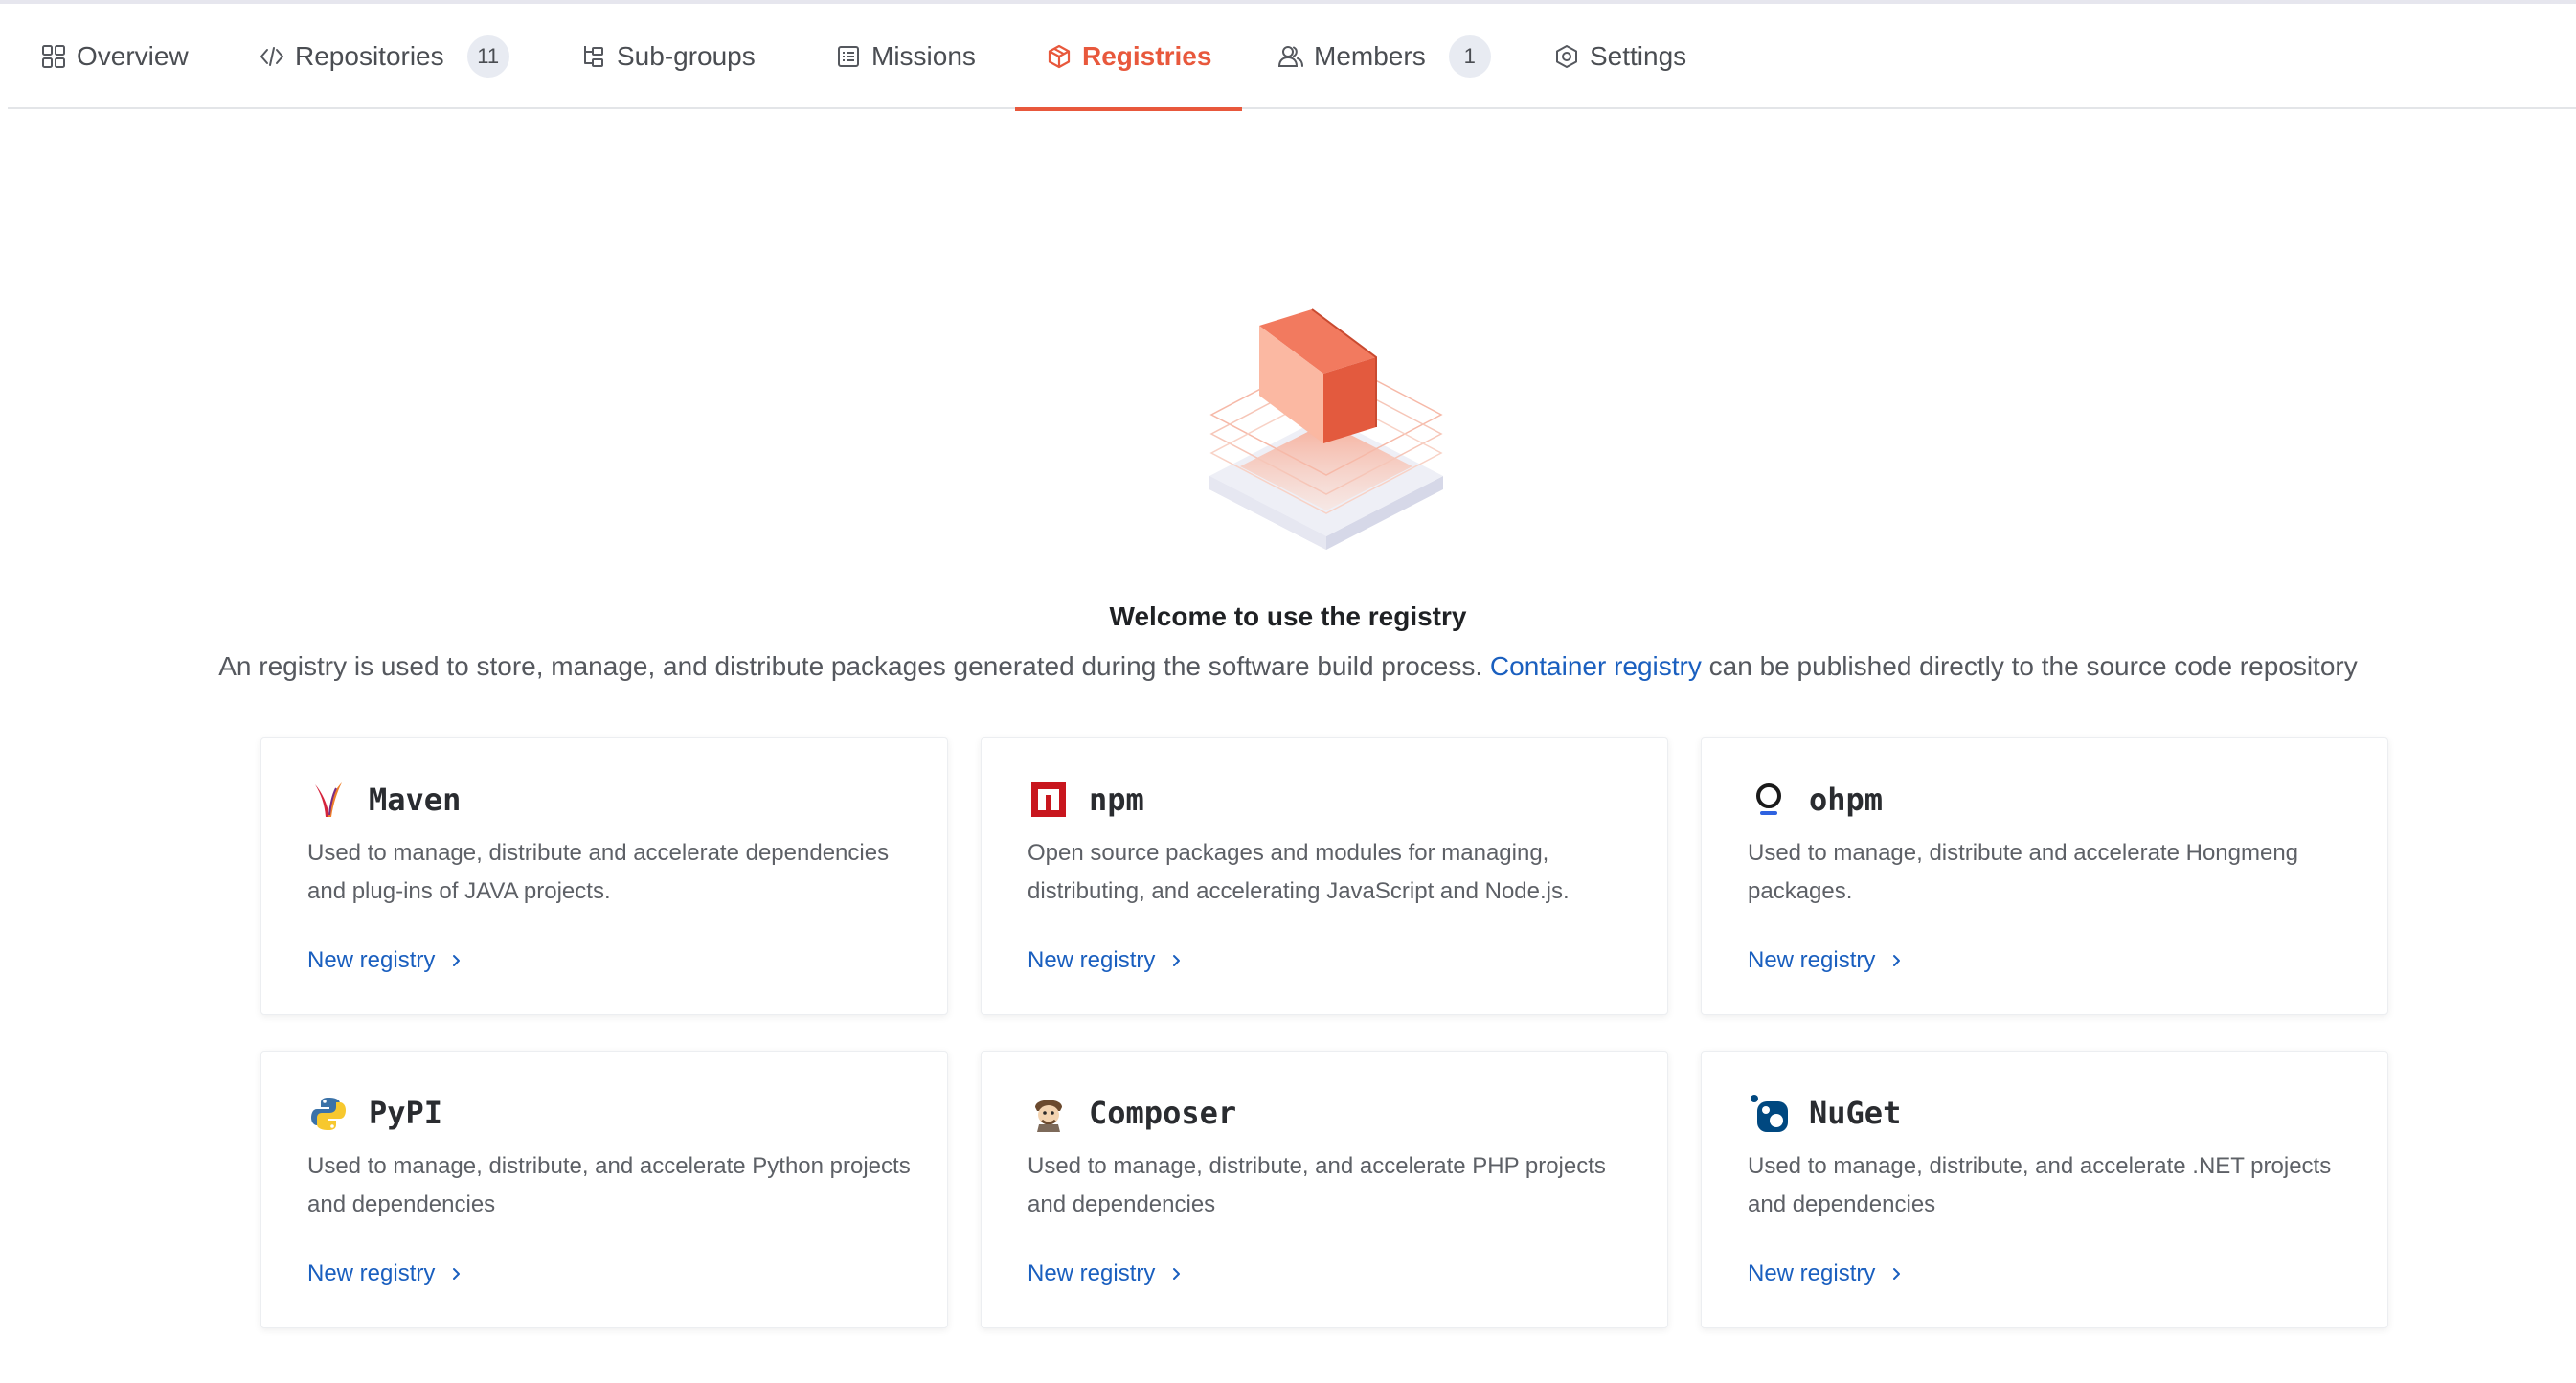 This screenshot has width=2576, height=1383. I want to click on registry-name: Maven, so click(415, 800).